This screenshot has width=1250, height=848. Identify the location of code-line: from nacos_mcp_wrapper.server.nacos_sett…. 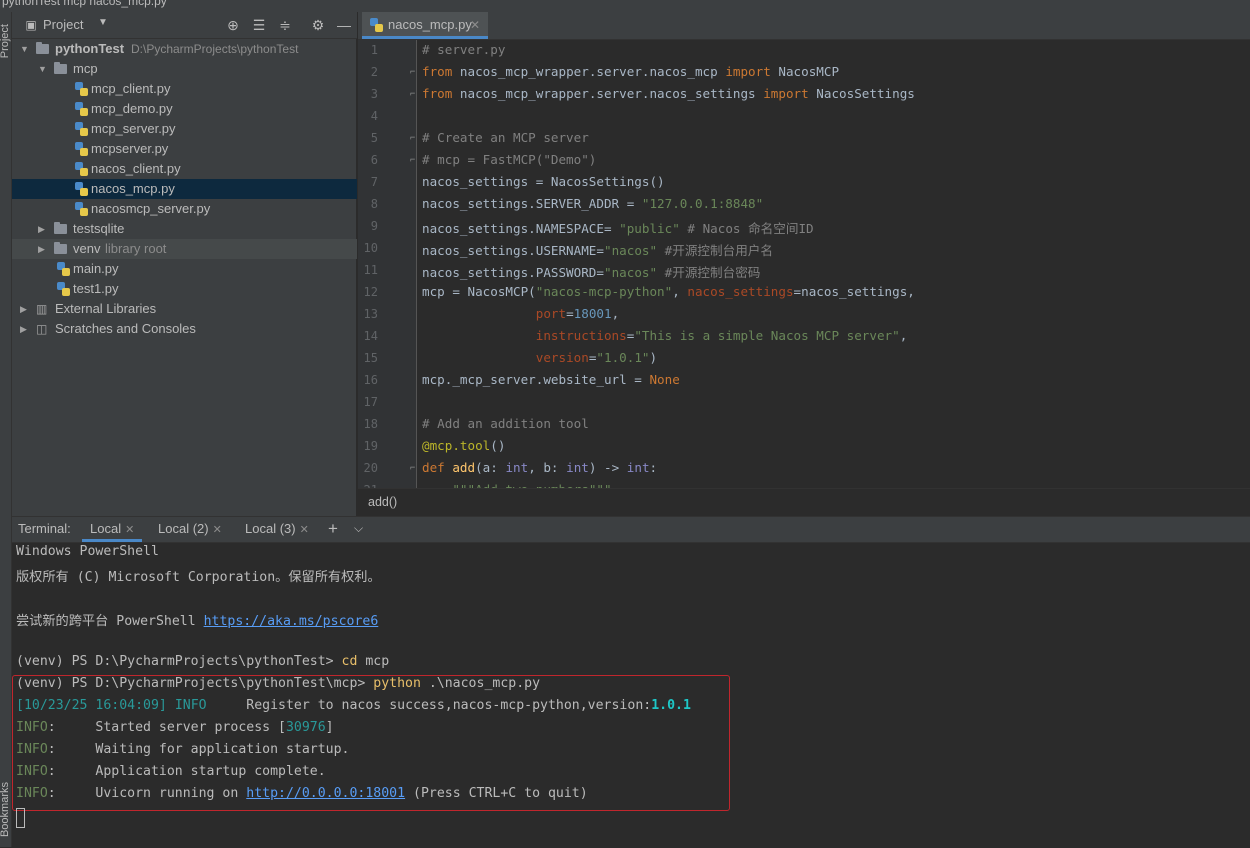
(668, 93).